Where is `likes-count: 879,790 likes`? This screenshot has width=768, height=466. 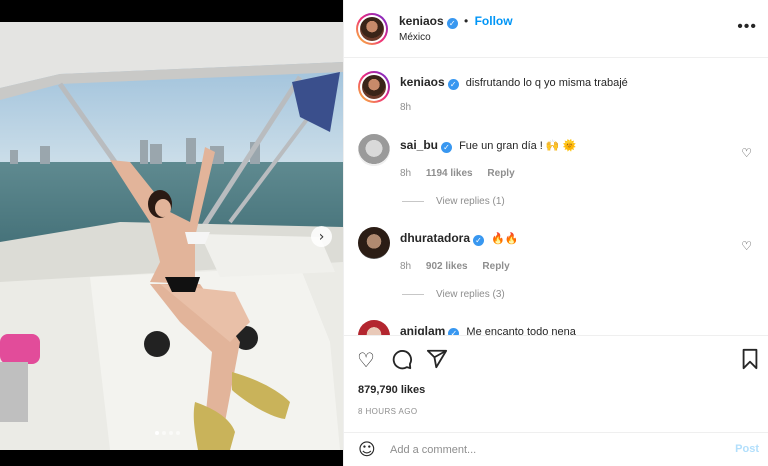 likes-count: 879,790 likes is located at coordinates (391, 390).